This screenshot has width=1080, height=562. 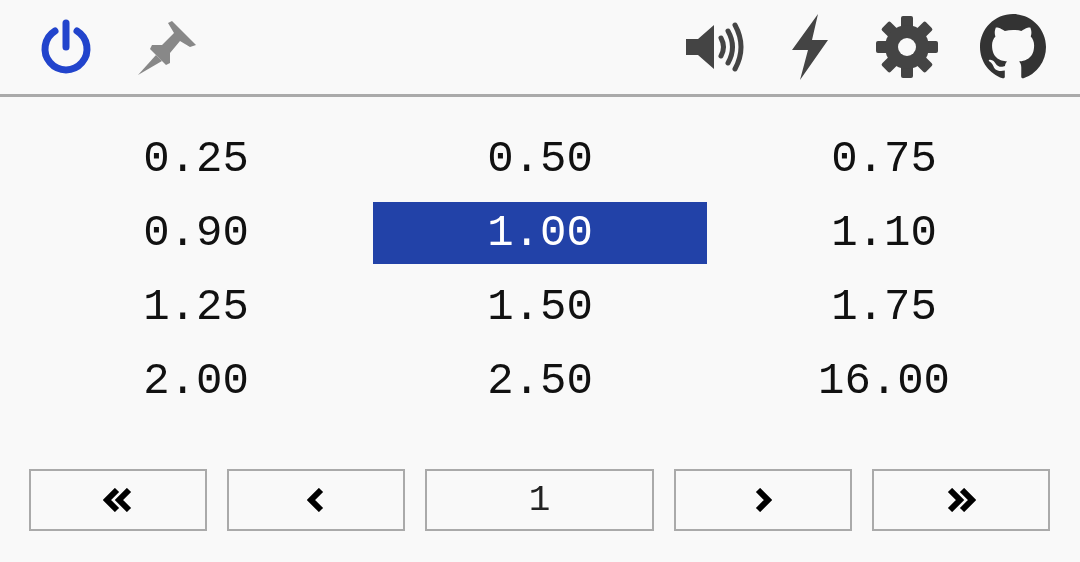 What do you see at coordinates (884, 381) in the screenshot?
I see `value-option: 16.00` at bounding box center [884, 381].